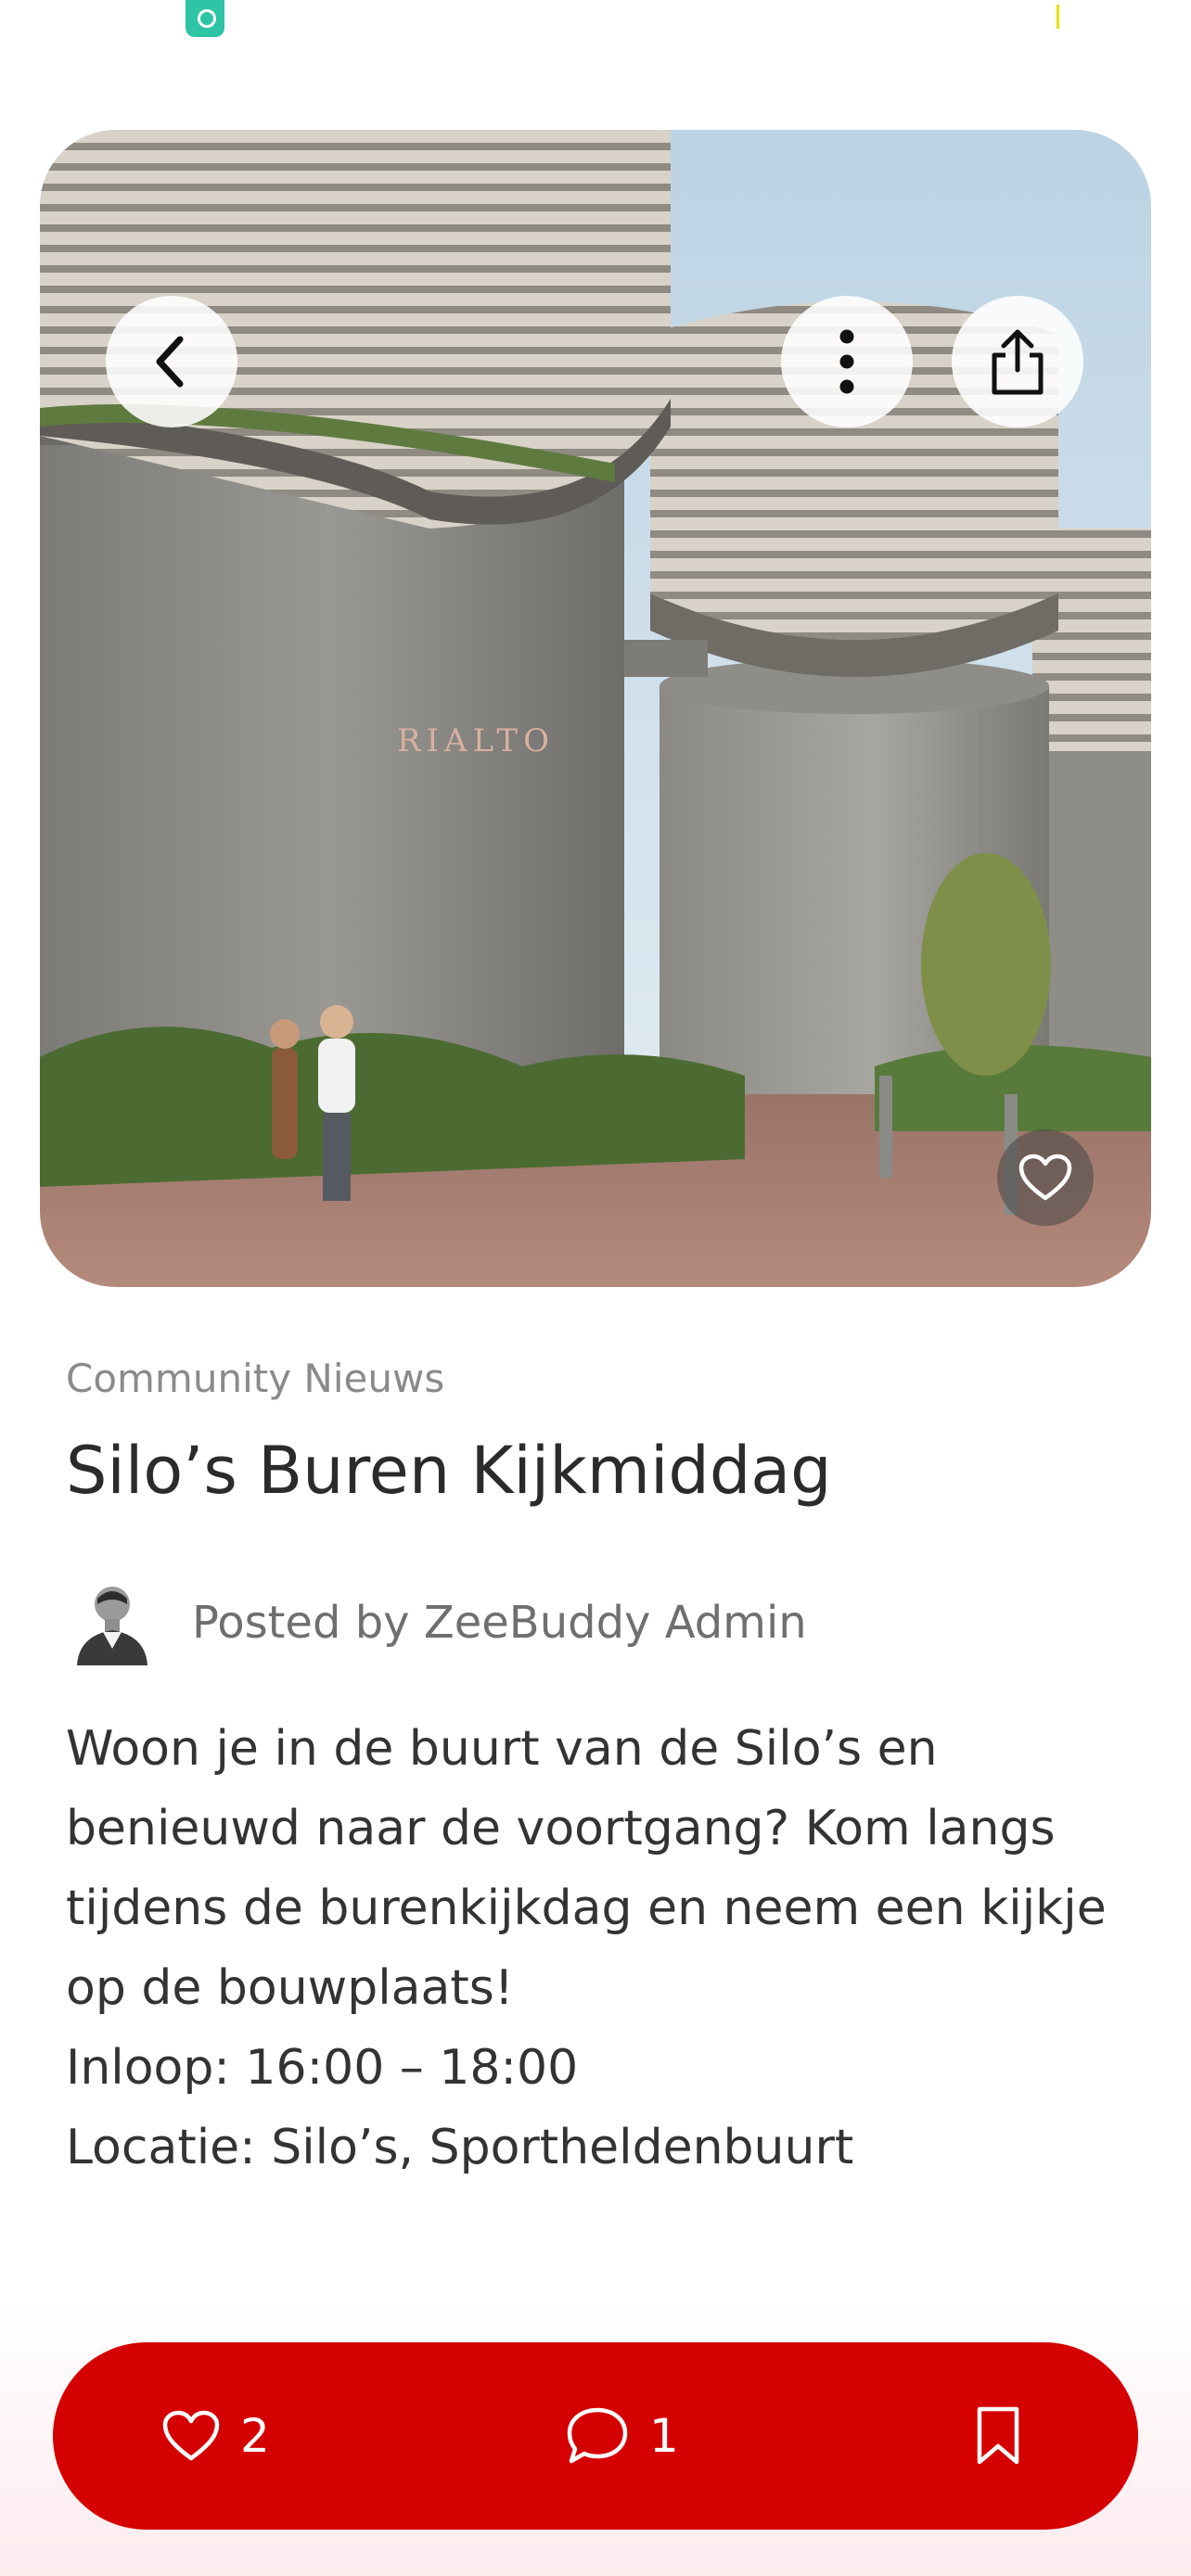  I want to click on like-count: 2, so click(255, 2436).